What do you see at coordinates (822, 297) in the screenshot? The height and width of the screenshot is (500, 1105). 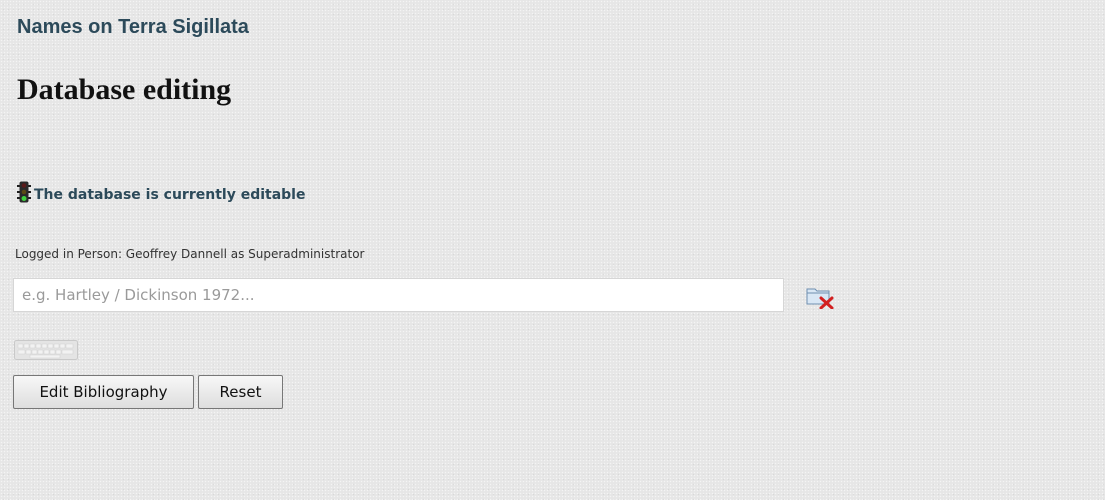 I see `folder-clear-icon` at bounding box center [822, 297].